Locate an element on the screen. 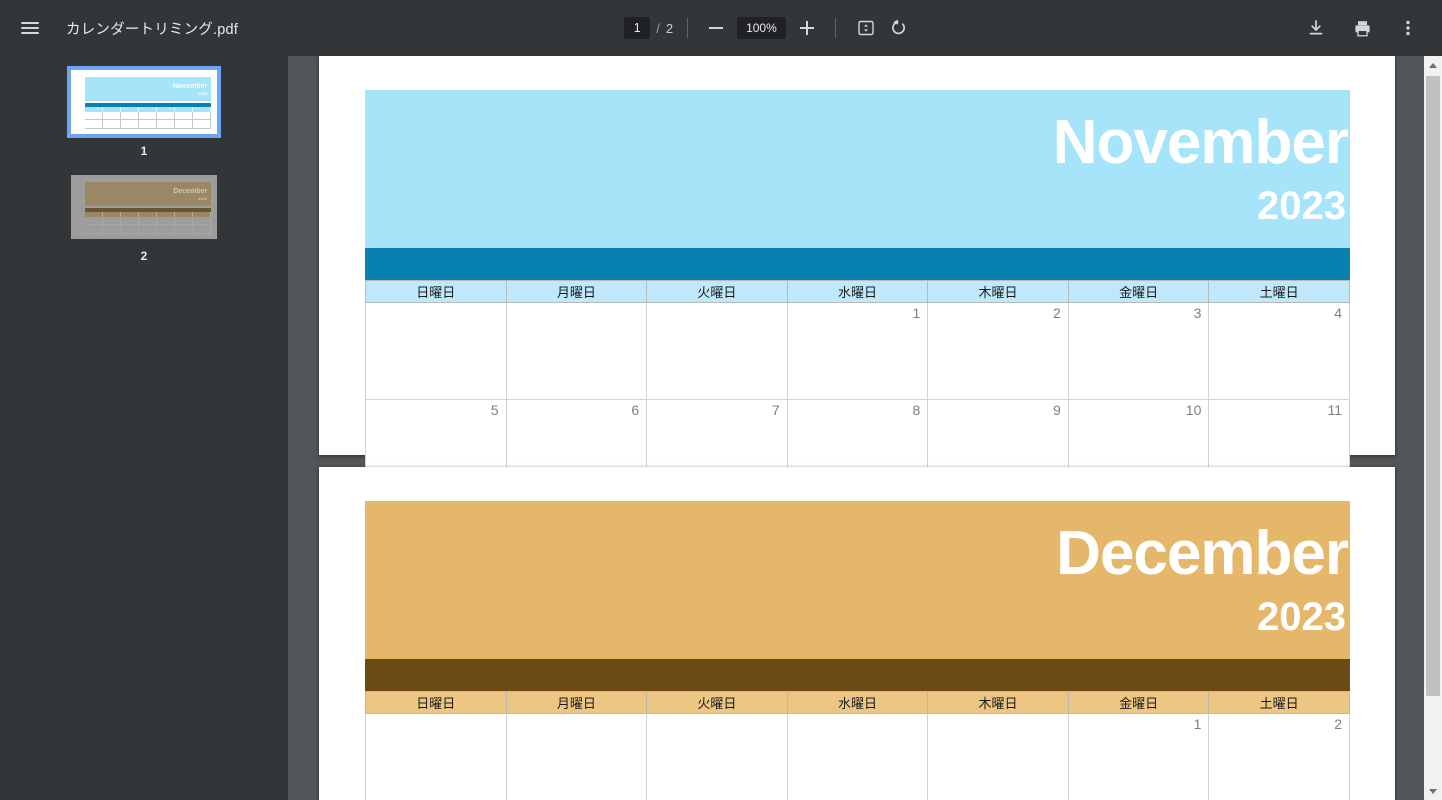 The image size is (1442, 800). page-title: カレンダートリミング.pdf is located at coordinates (152, 29).